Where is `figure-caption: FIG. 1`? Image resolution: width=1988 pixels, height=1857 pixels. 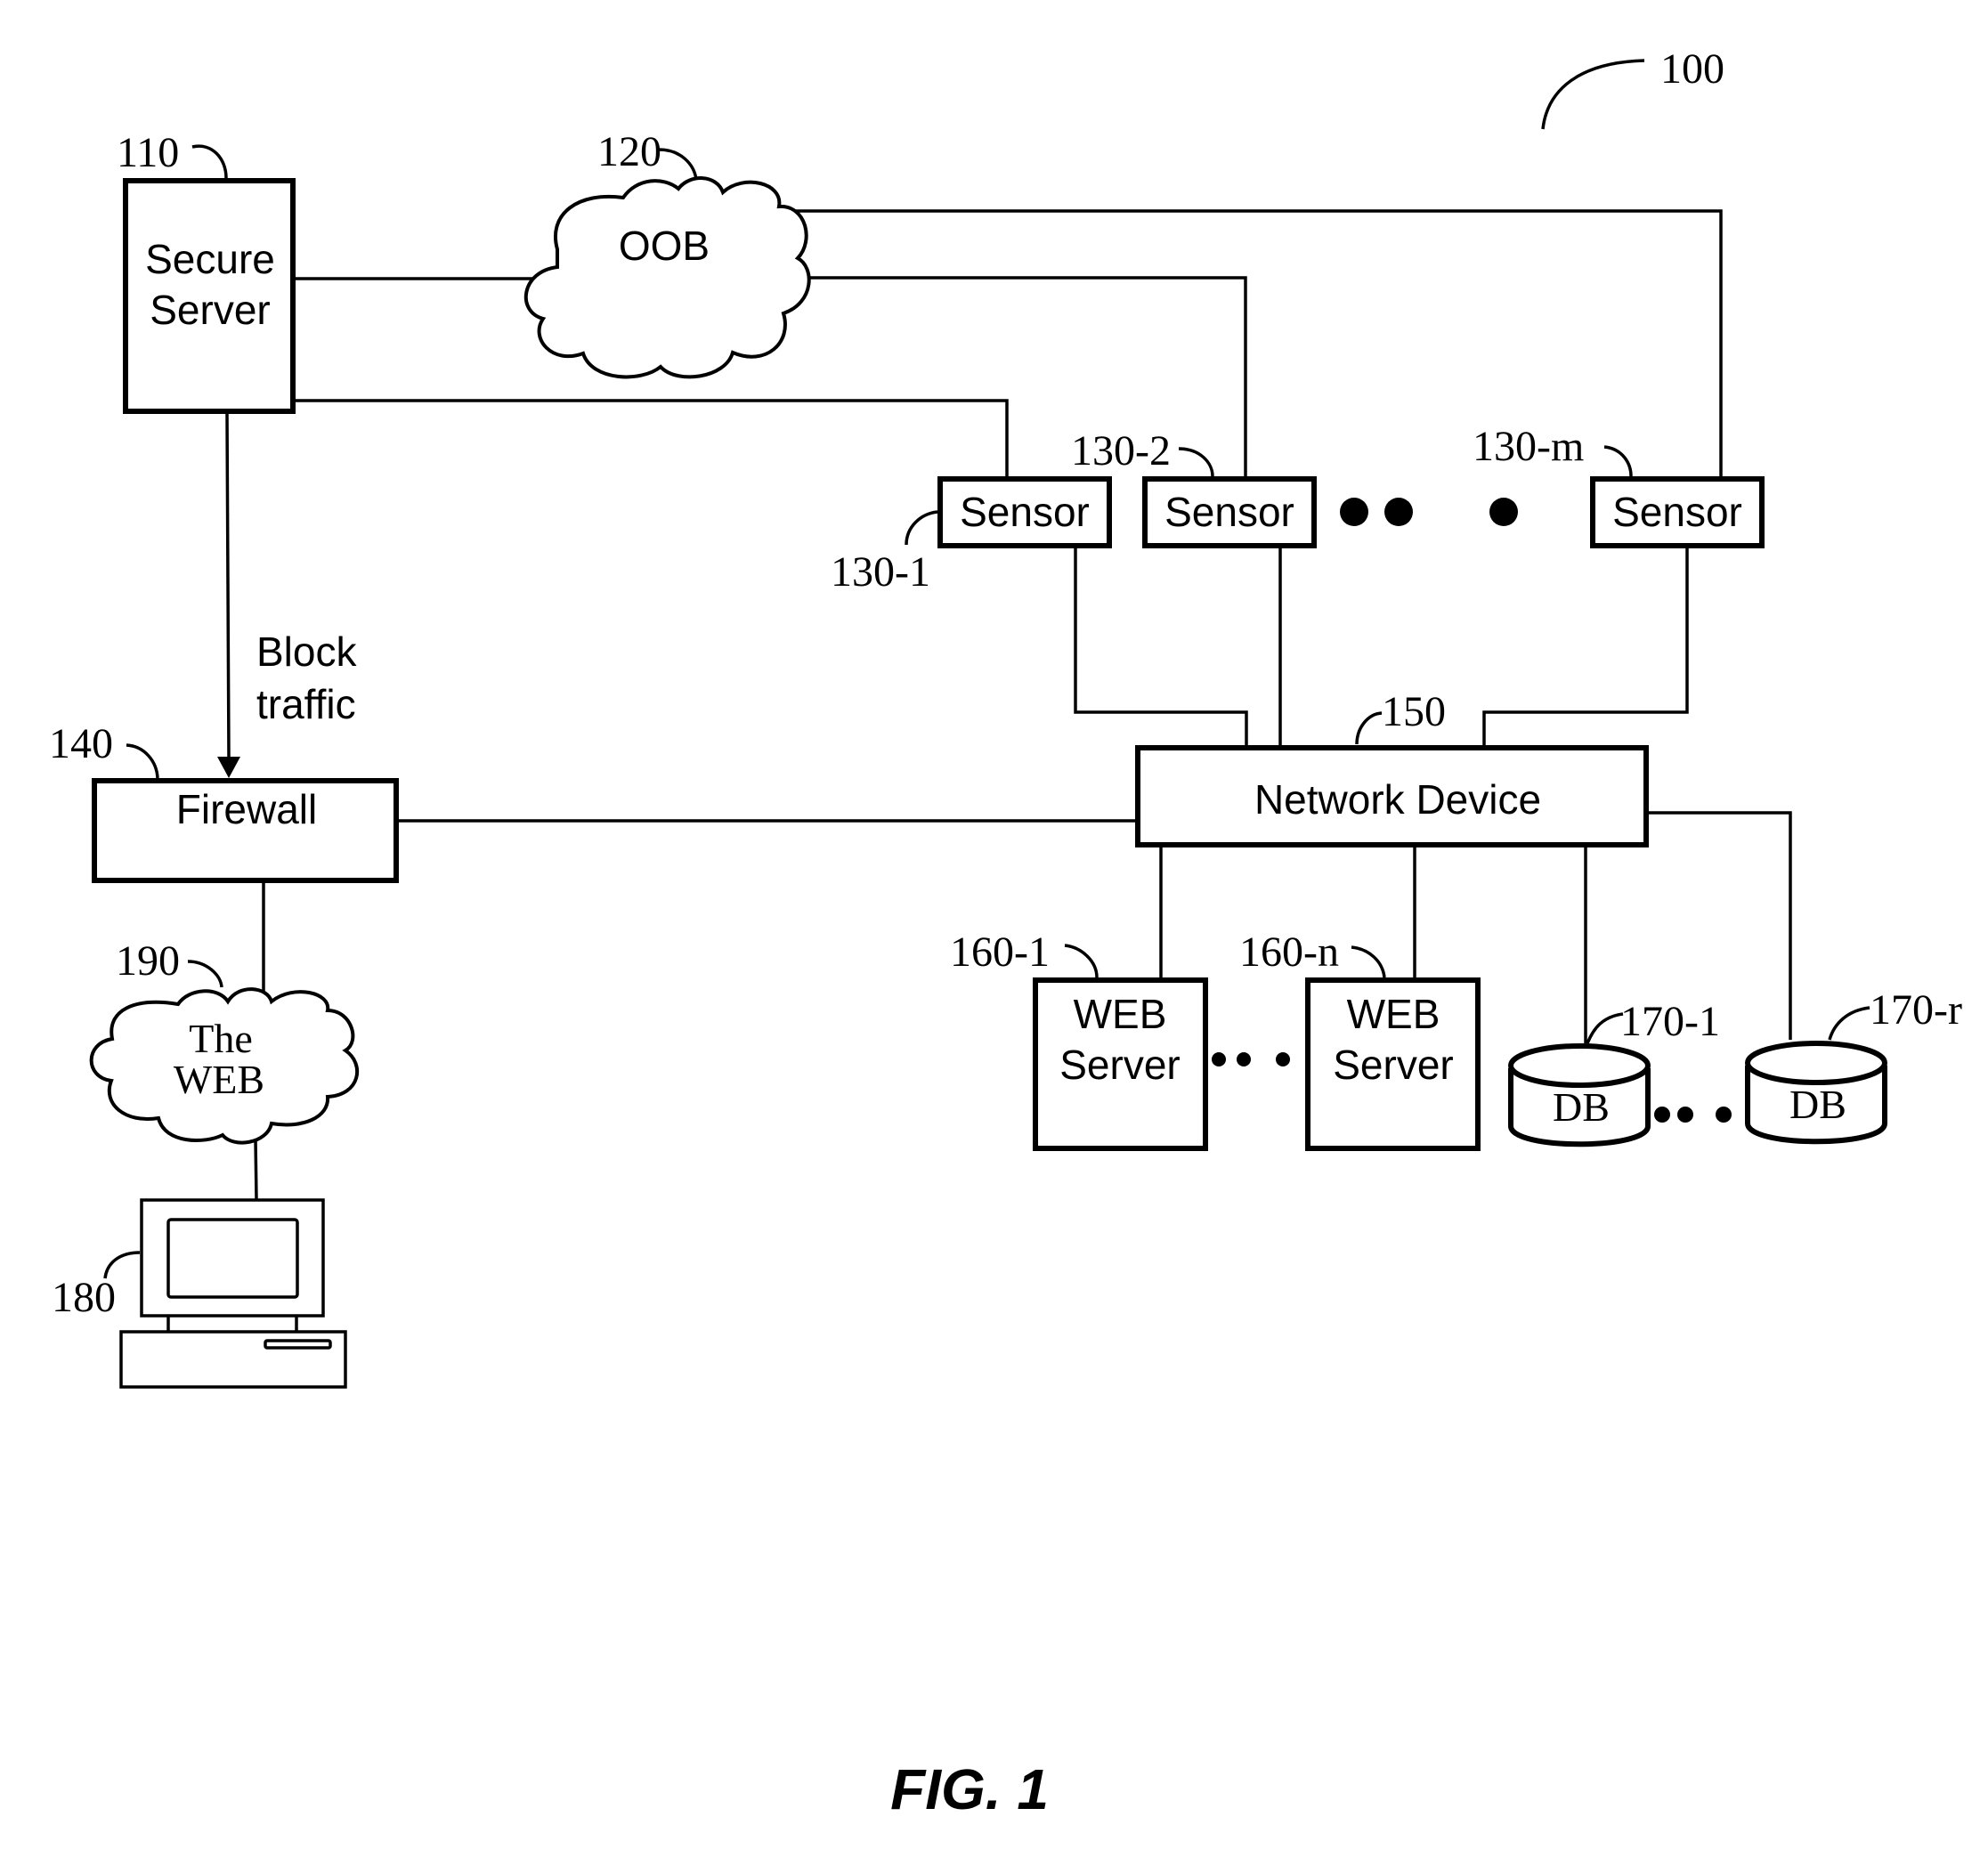 figure-caption: FIG. 1 is located at coordinates (969, 1789).